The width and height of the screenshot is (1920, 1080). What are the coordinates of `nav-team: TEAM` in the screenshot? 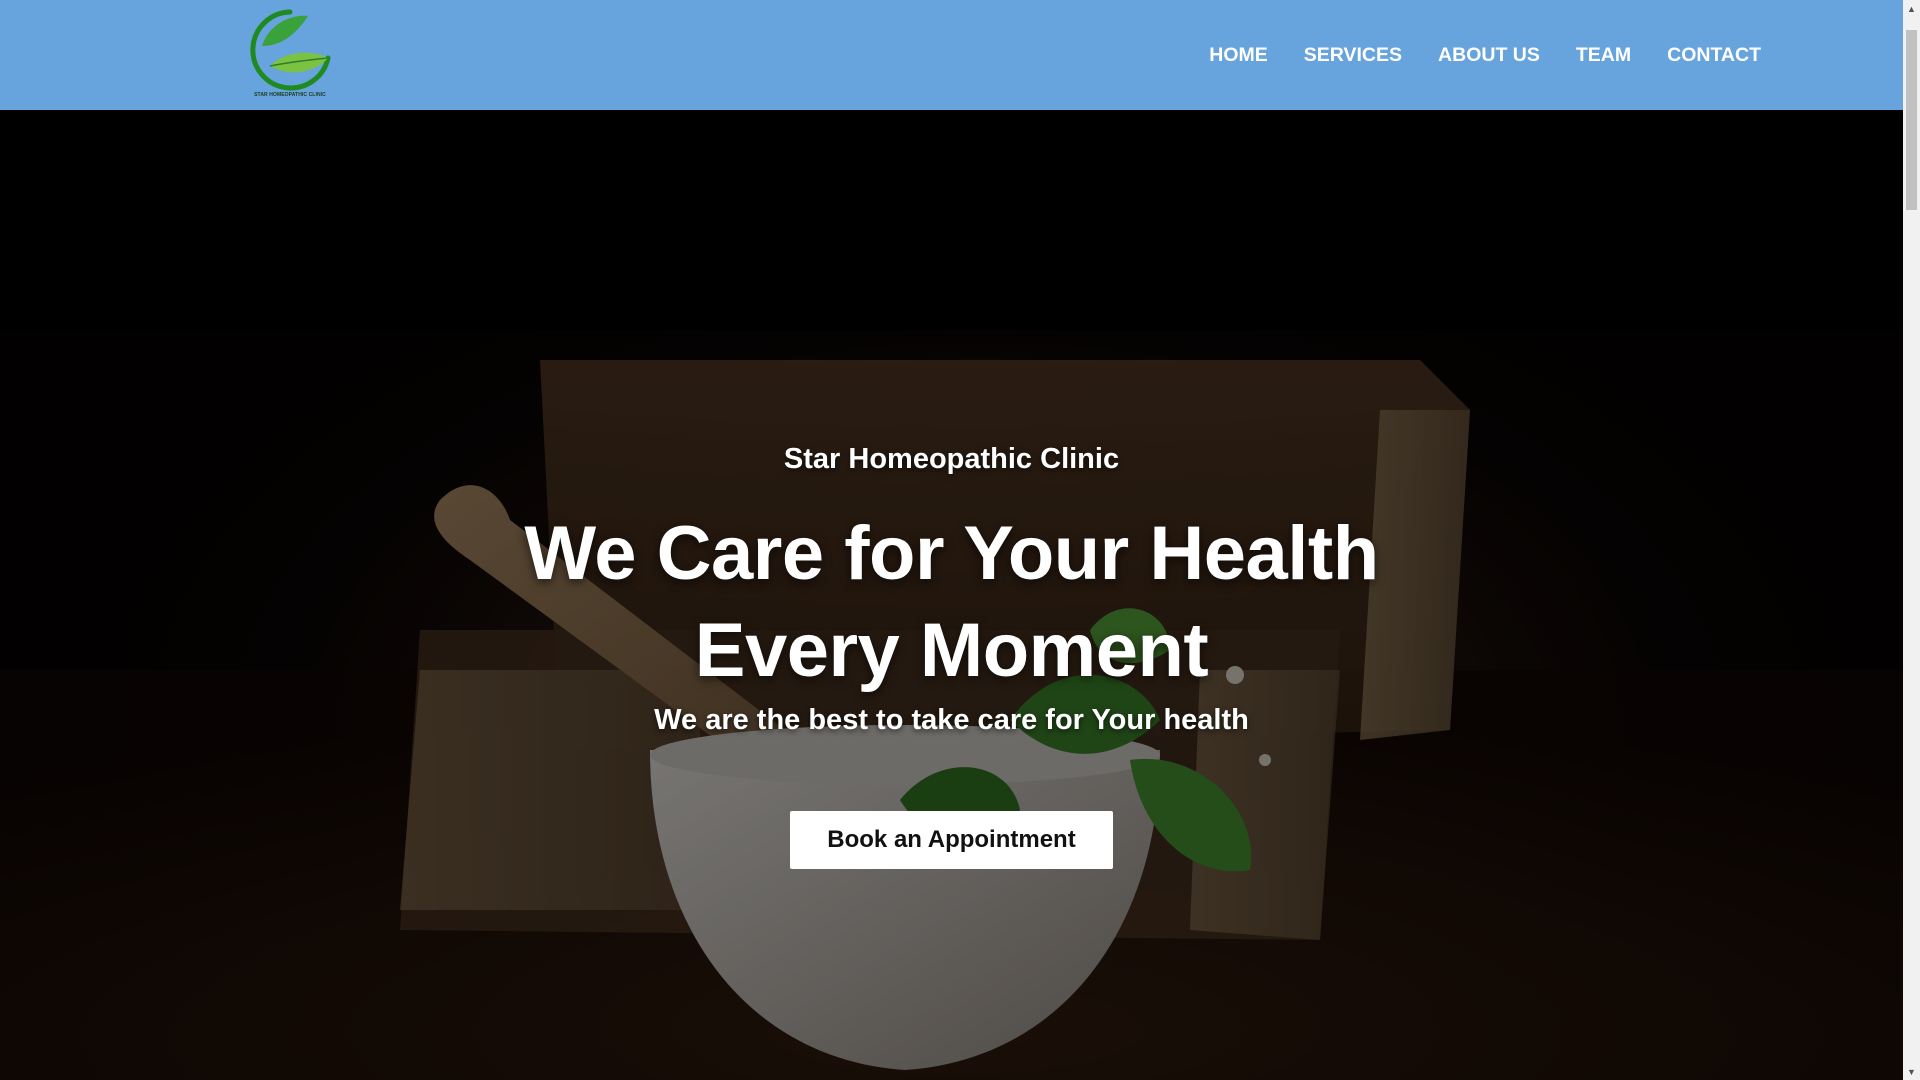 It's located at (1603, 55).